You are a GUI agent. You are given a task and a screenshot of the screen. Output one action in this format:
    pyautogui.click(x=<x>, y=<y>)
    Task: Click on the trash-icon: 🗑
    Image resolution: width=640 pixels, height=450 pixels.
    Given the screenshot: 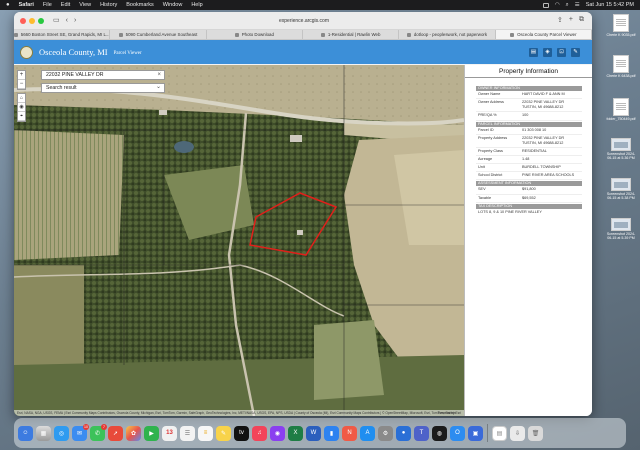 What is the action you would take?
    pyautogui.click(x=535, y=433)
    